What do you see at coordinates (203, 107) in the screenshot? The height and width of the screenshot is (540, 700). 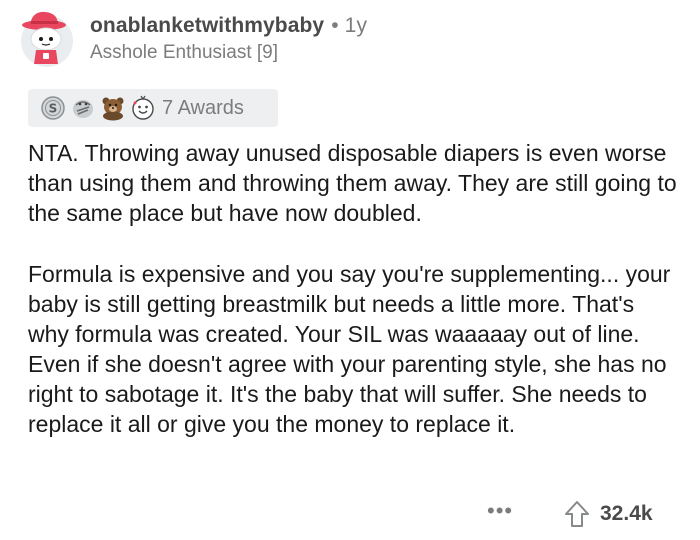 I see `awards-count: 7 Awards` at bounding box center [203, 107].